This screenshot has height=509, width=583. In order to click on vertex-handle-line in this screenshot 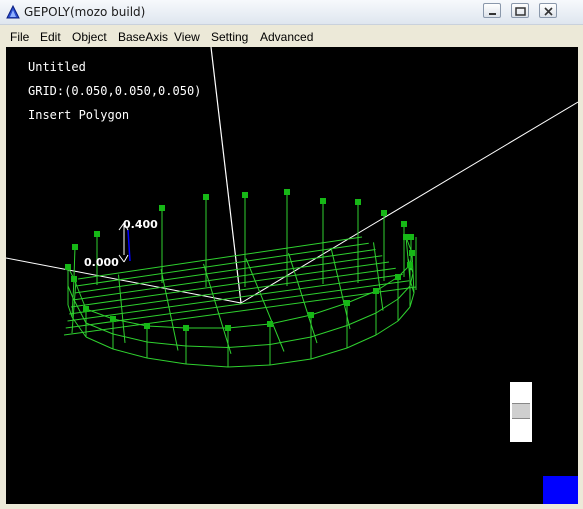, I will do `click(74, 262)`.